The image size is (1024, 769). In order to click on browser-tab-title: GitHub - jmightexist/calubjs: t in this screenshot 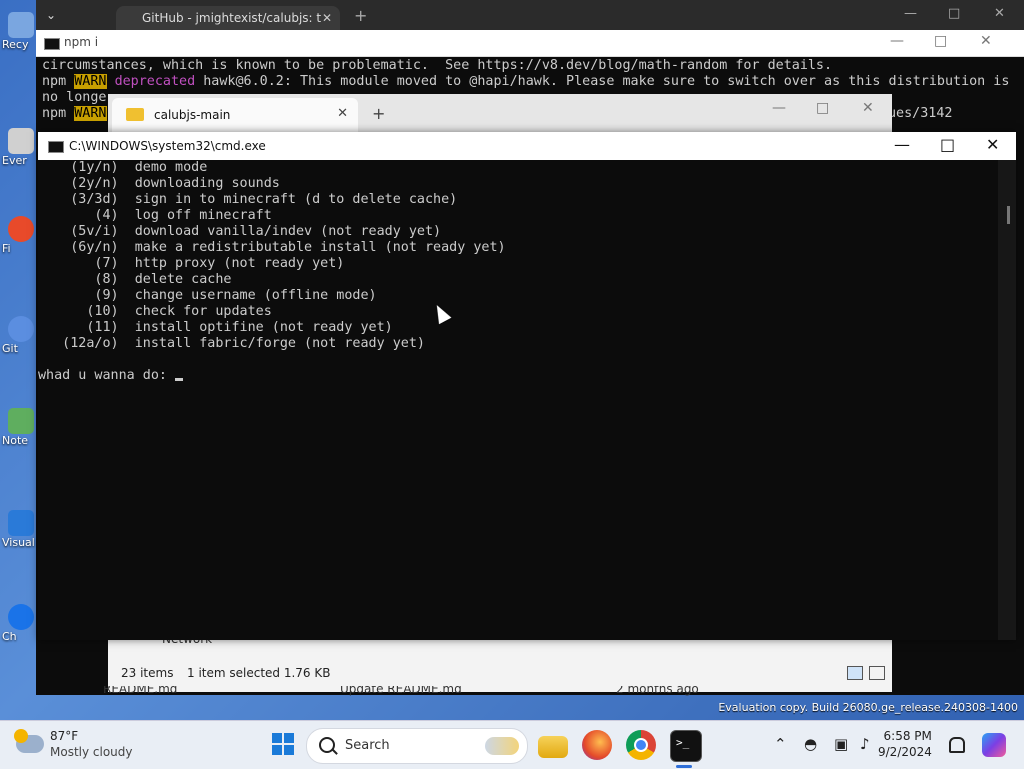, I will do `click(232, 18)`.